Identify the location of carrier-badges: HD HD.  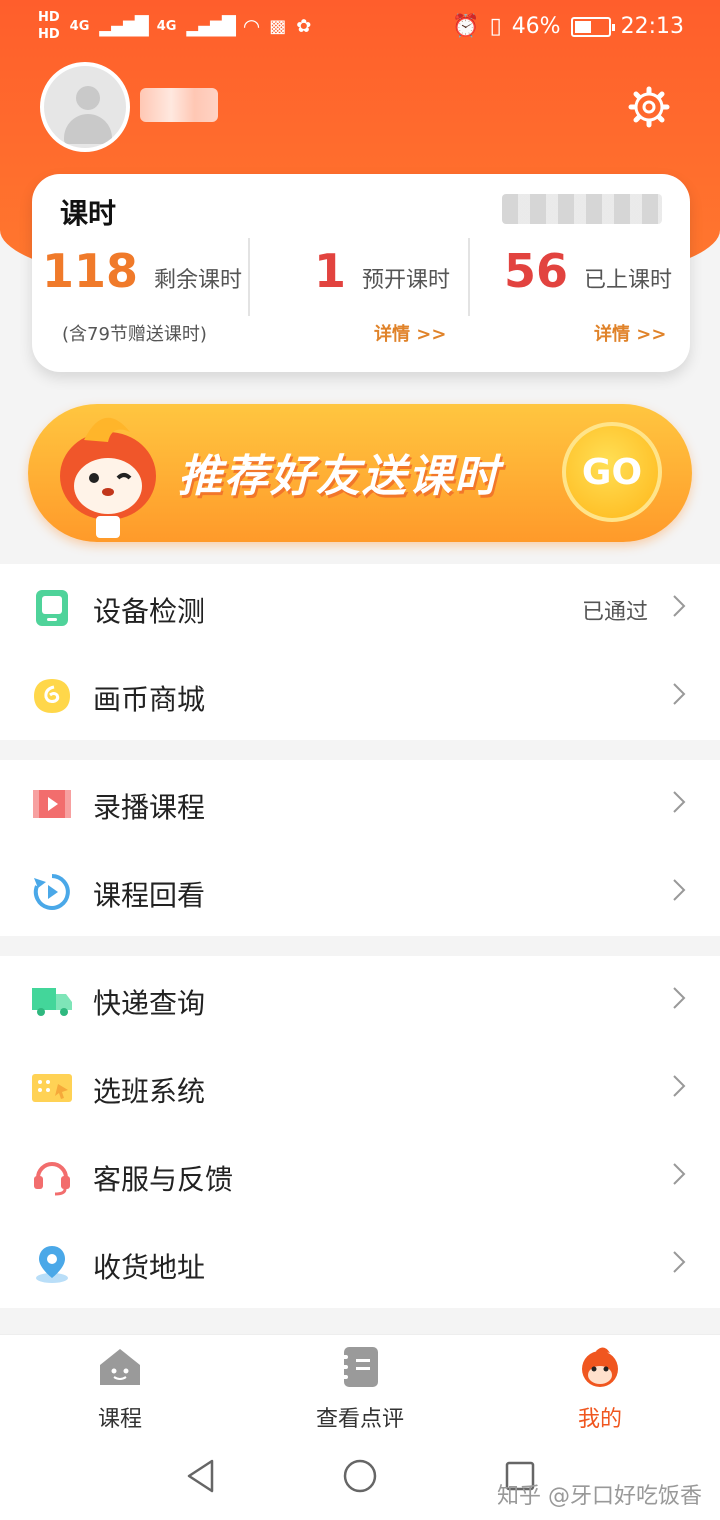
(49, 26).